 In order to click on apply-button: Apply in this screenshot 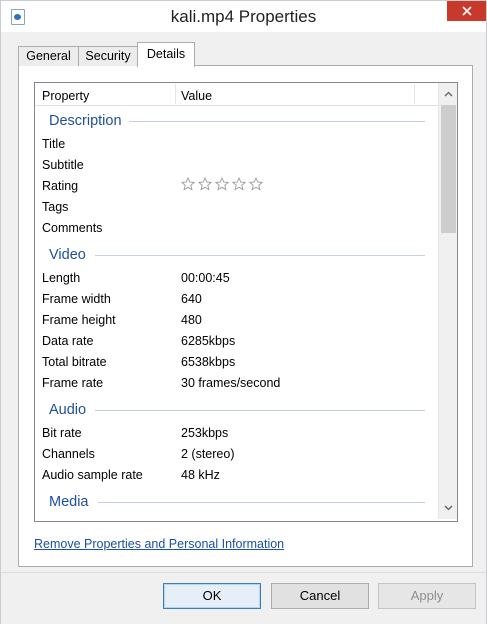, I will do `click(427, 596)`.